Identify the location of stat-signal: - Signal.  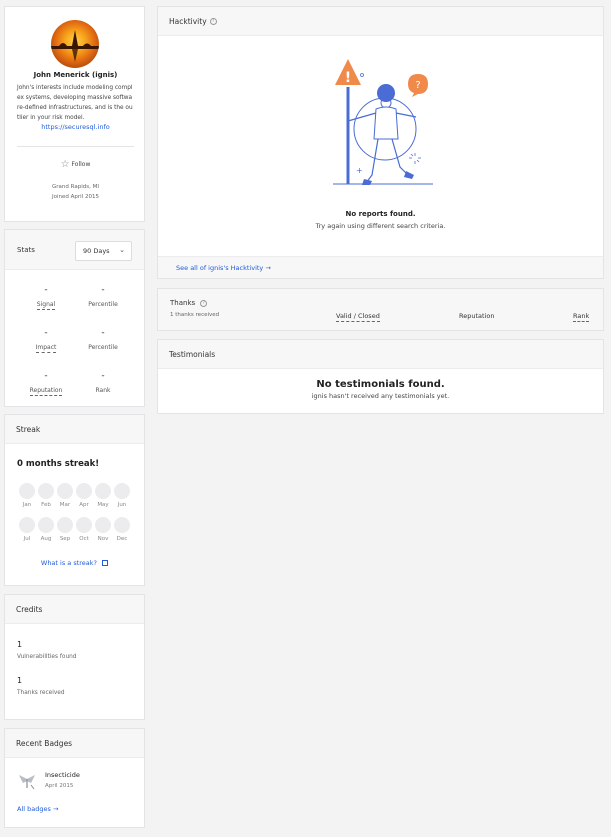
(46, 297).